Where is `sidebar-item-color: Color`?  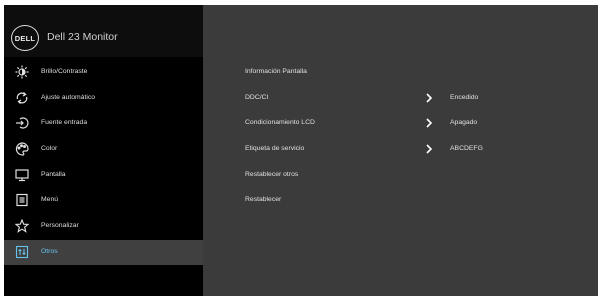
sidebar-item-color: Color is located at coordinates (103, 149).